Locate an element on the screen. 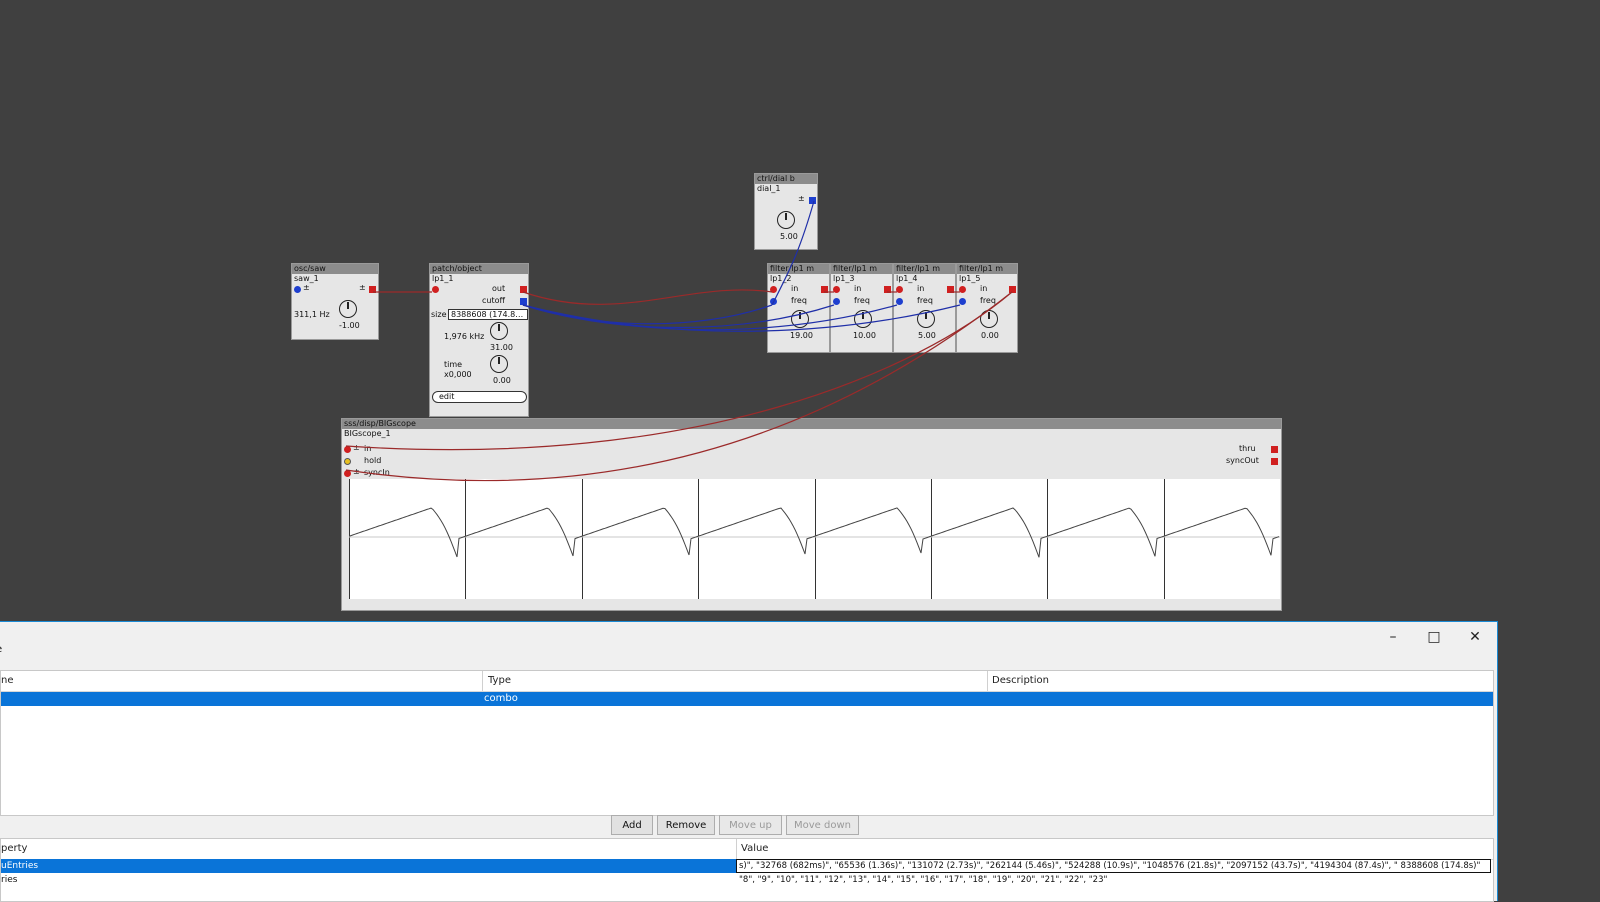  move-down-button: Move down is located at coordinates (822, 825).